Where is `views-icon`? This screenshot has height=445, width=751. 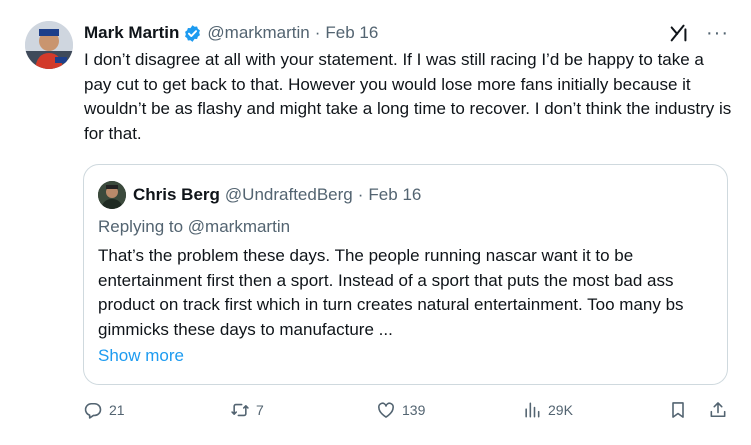
views-icon is located at coordinates (532, 410).